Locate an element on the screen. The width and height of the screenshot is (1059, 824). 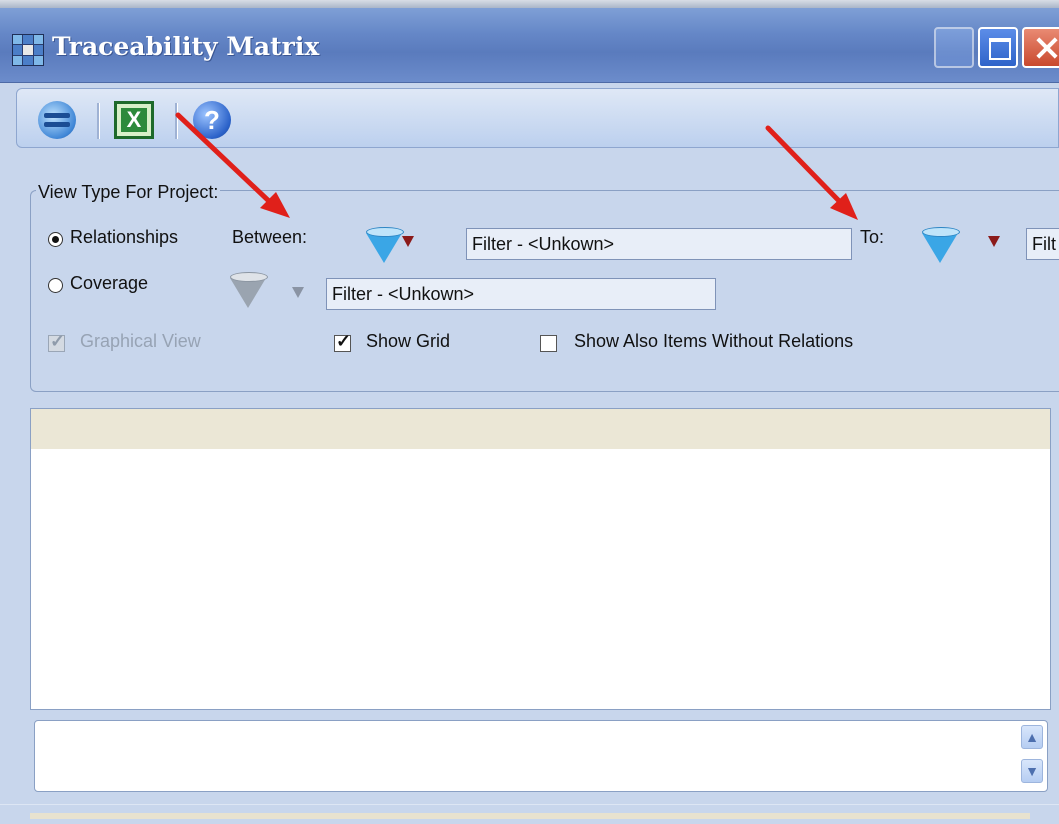
between-filter-field: Filter - <Unkown> is located at coordinates (659, 244).